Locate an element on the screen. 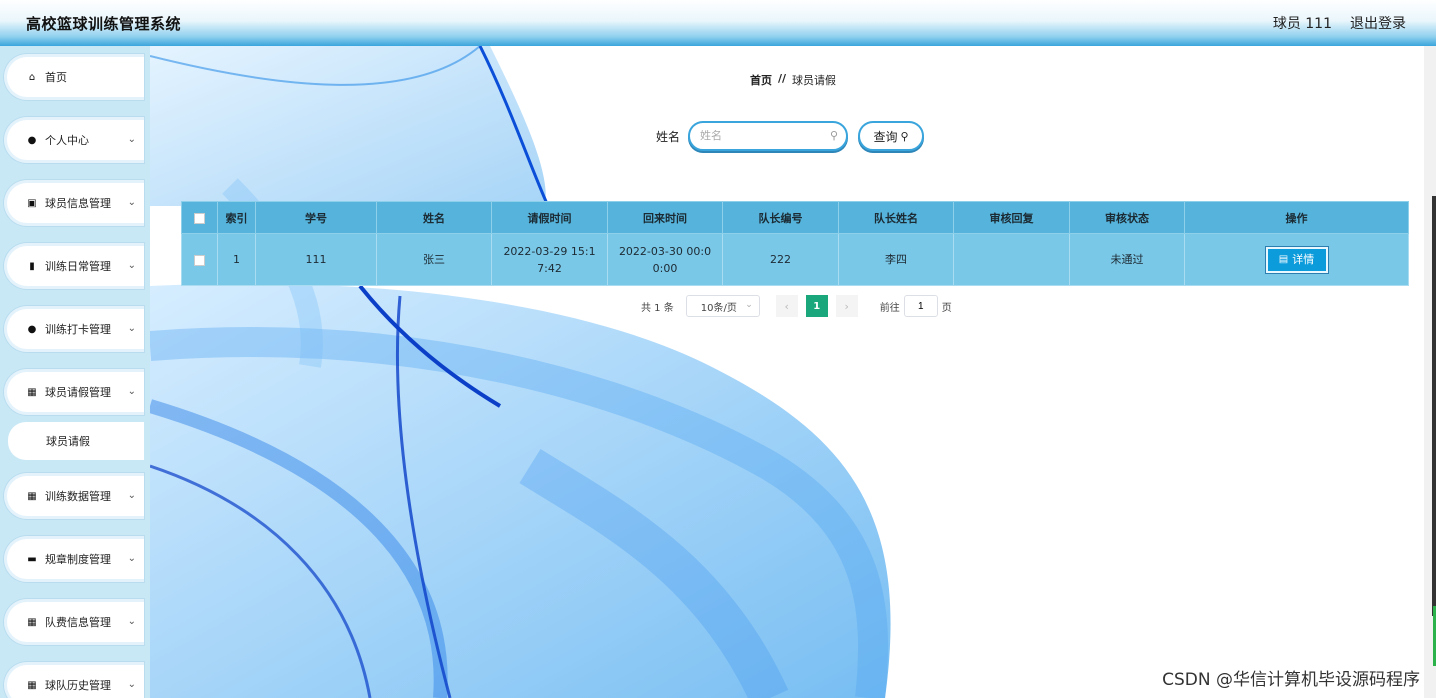  sidebar-item-label: 训练数据管理 is located at coordinates (78, 496).